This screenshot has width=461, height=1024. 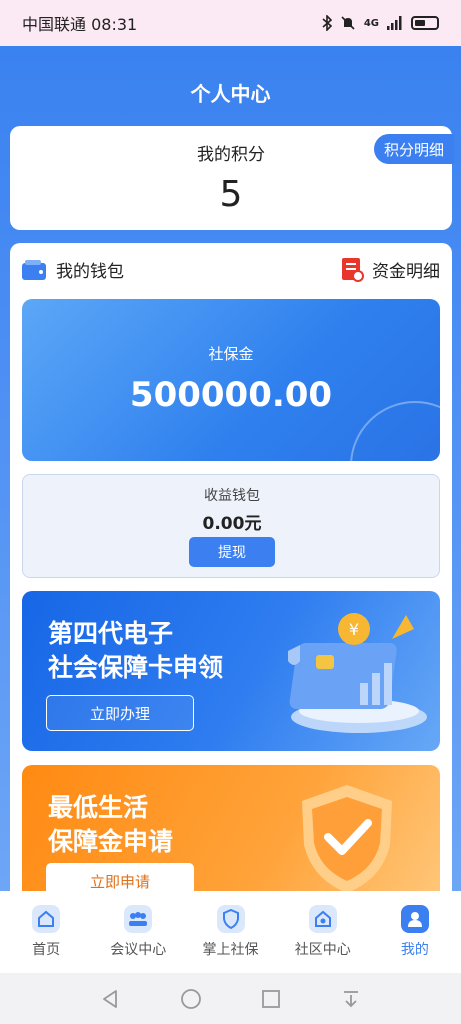 I want to click on wallet-header: 我的钱包, so click(x=73, y=269).